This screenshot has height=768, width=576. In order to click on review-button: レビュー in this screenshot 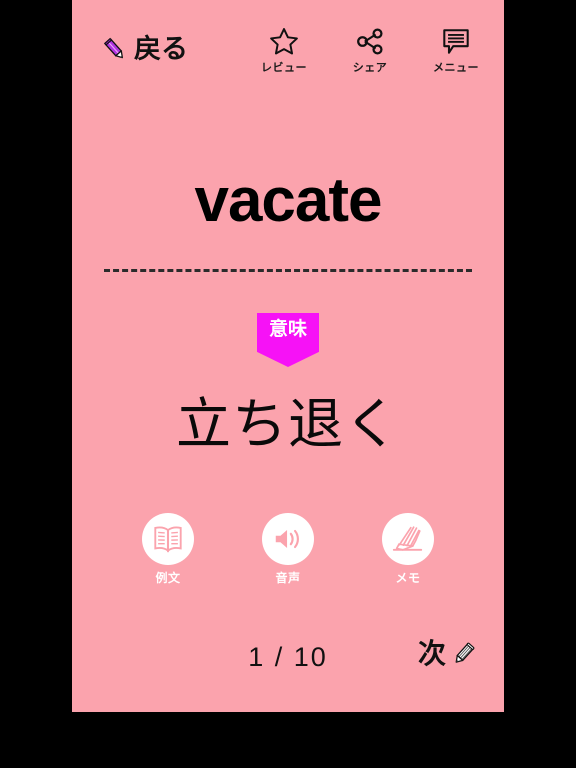, I will do `click(284, 50)`.